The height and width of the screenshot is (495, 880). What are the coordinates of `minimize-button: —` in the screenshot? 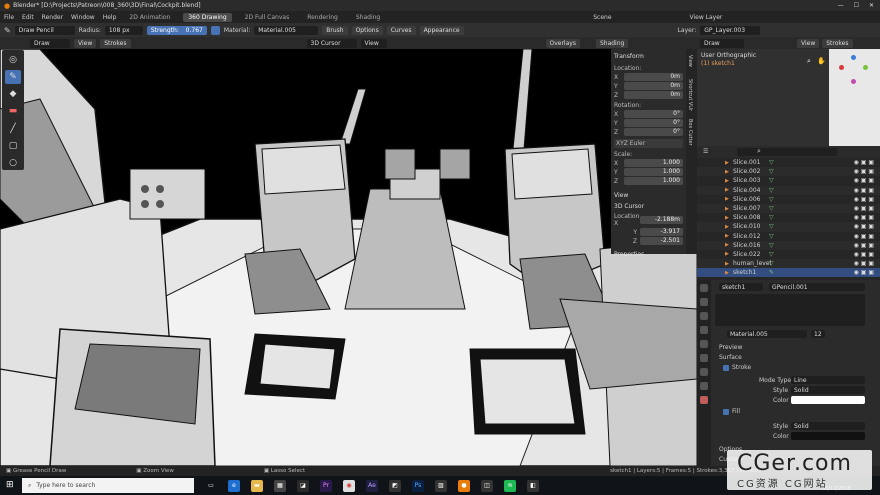 It's located at (841, 5).